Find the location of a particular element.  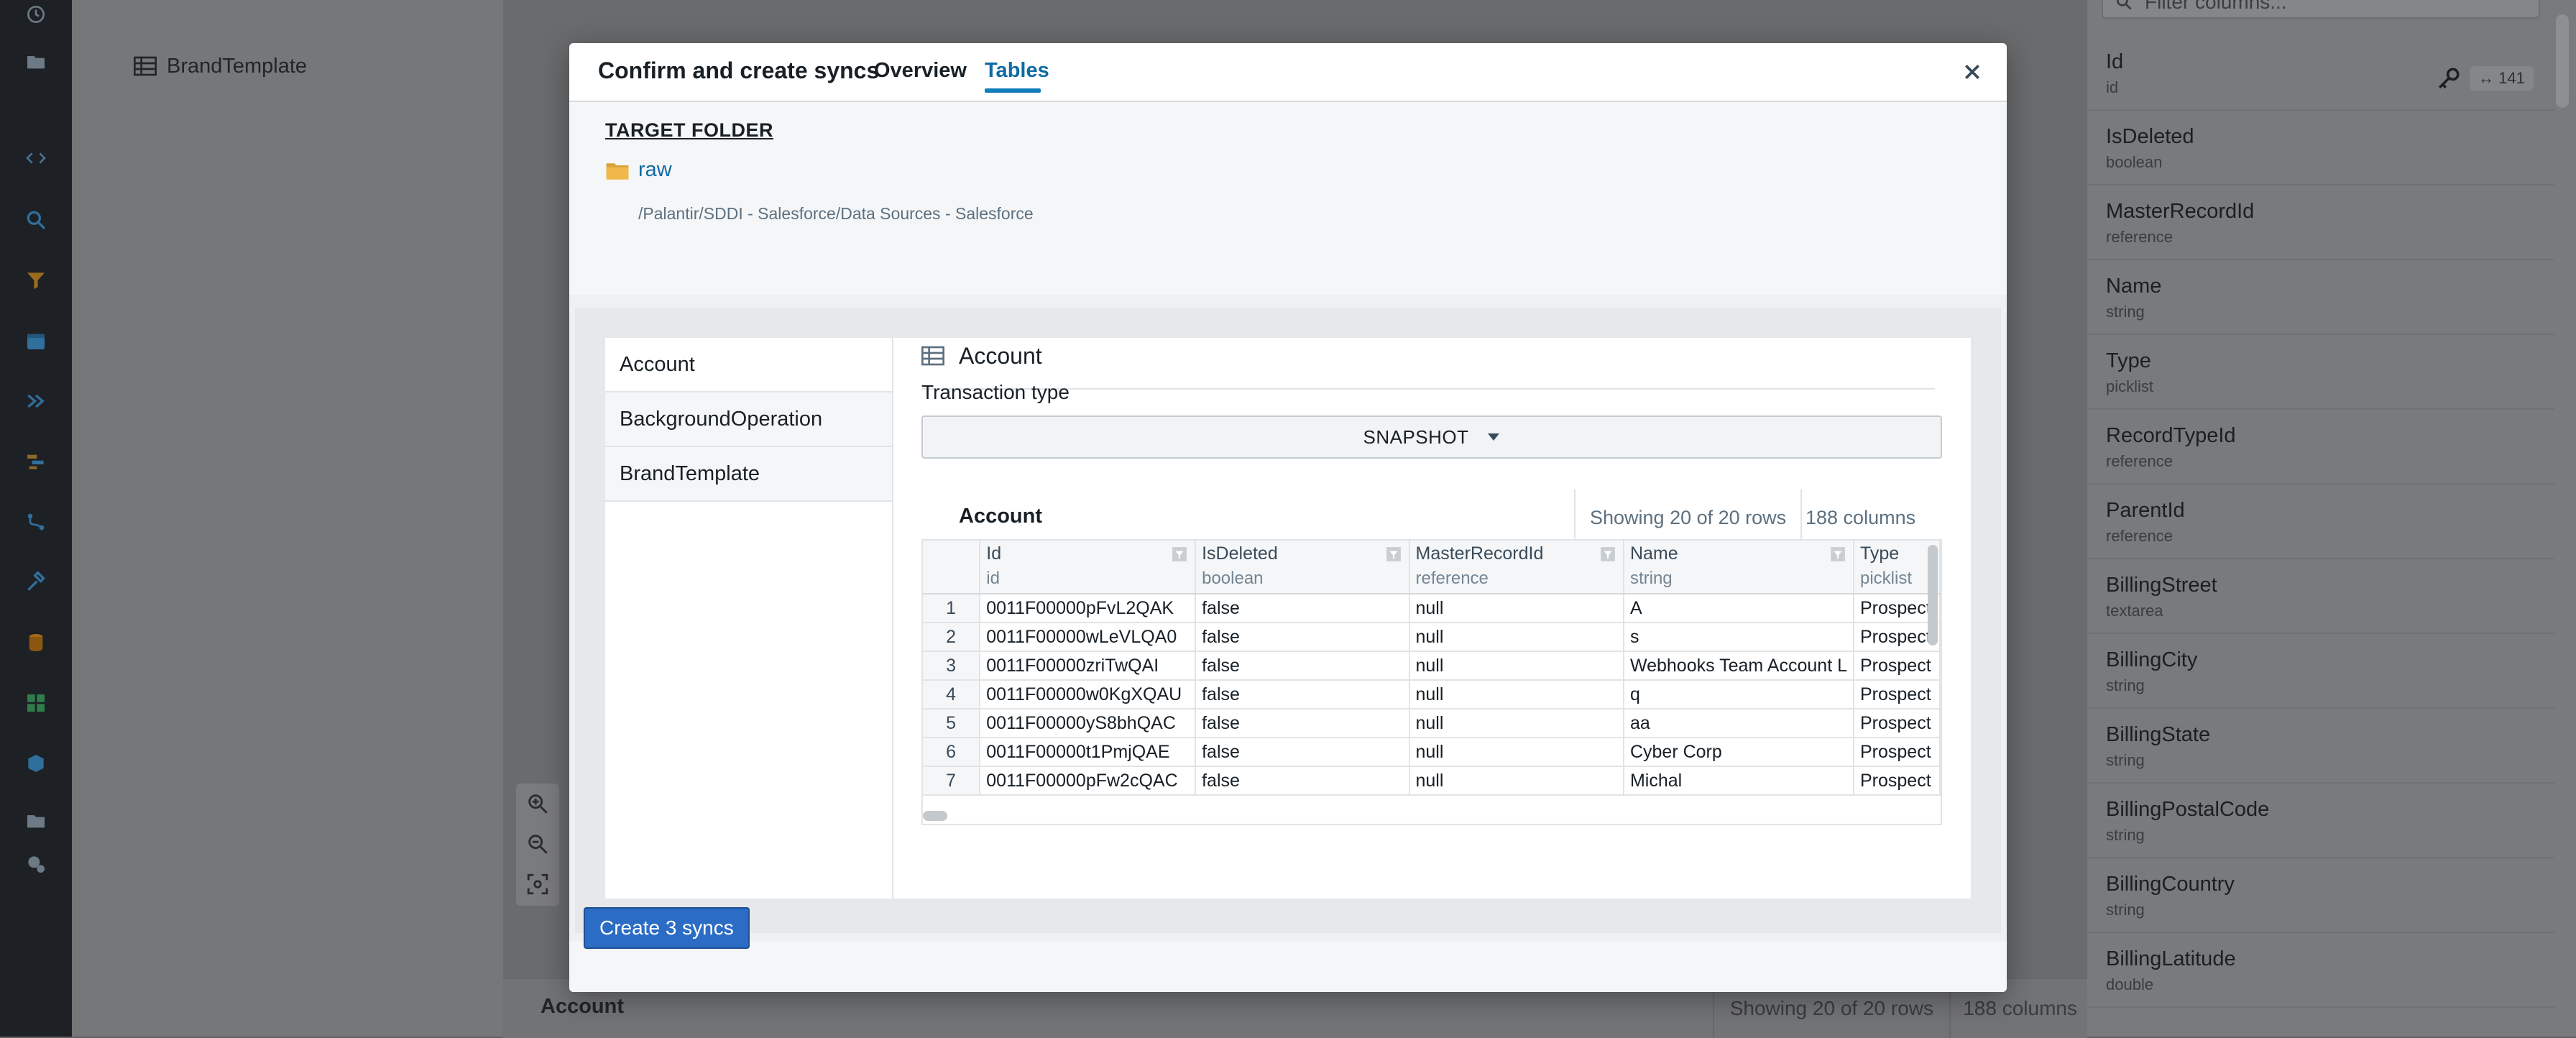

horizontal-scrollbar is located at coordinates (935, 816).